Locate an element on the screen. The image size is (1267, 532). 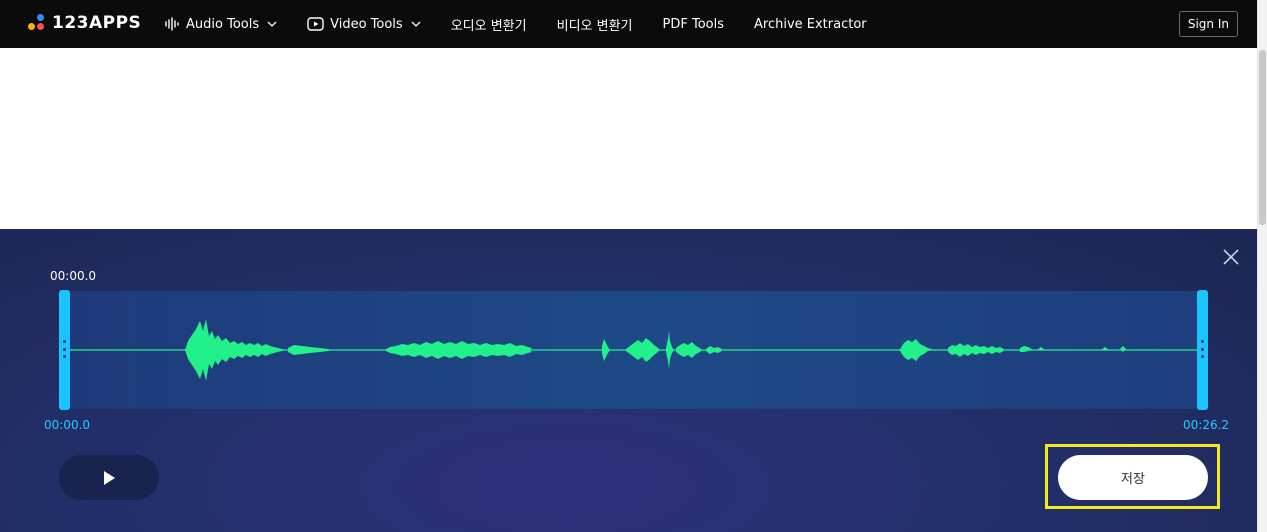
waveform-graphic is located at coordinates (634, 350).